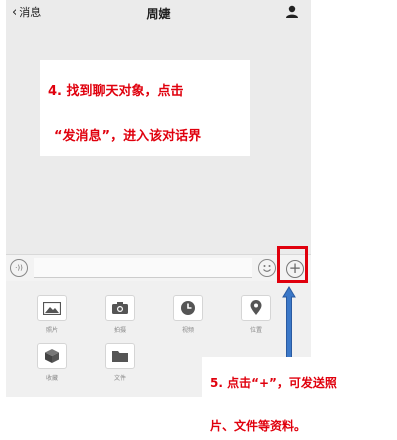 This screenshot has height=440, width=397. Describe the element at coordinates (258, 426) in the screenshot. I see `callout-line: 片、文件等资料。` at that location.